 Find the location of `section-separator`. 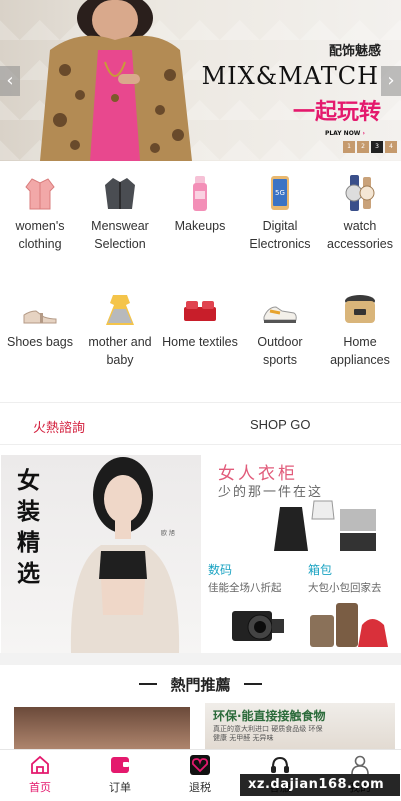

section-separator is located at coordinates (200, 659).